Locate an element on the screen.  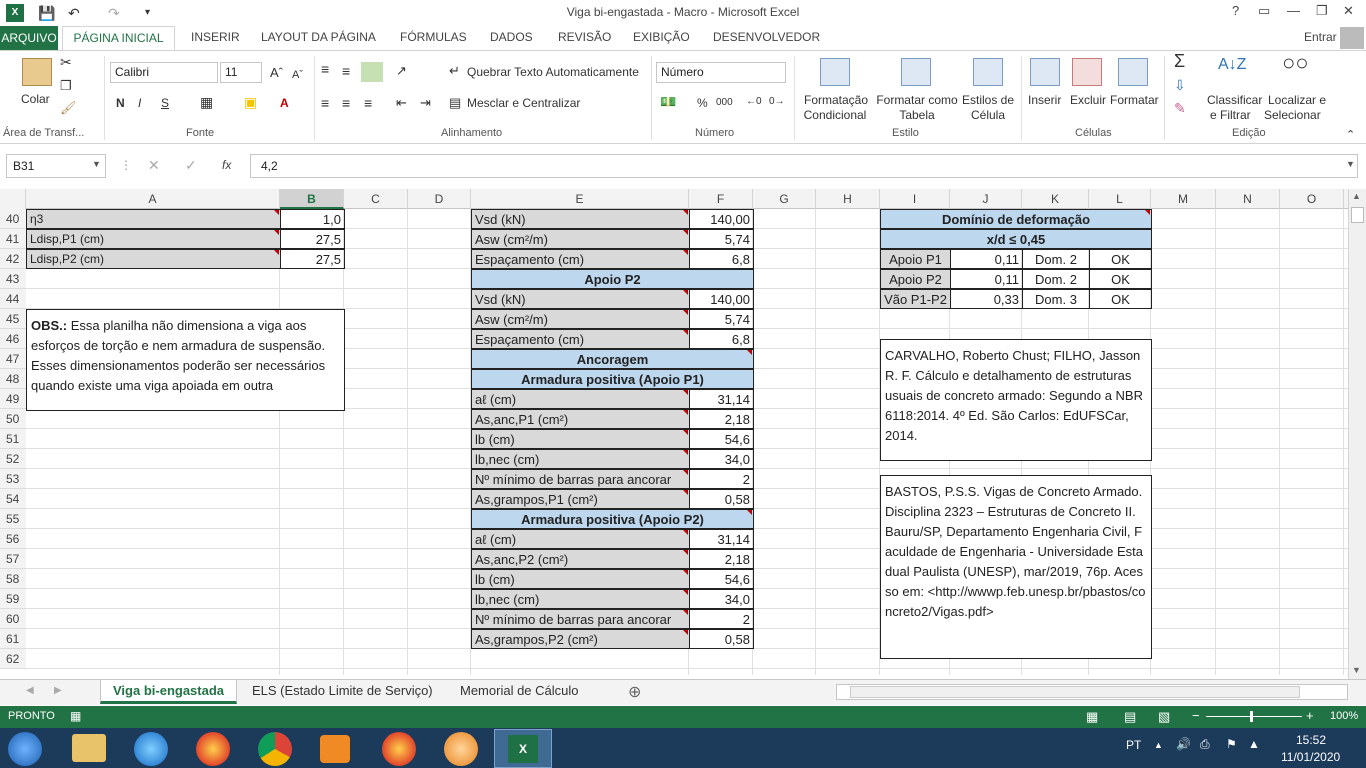
currency-icon: 💵 is located at coordinates (668, 102).